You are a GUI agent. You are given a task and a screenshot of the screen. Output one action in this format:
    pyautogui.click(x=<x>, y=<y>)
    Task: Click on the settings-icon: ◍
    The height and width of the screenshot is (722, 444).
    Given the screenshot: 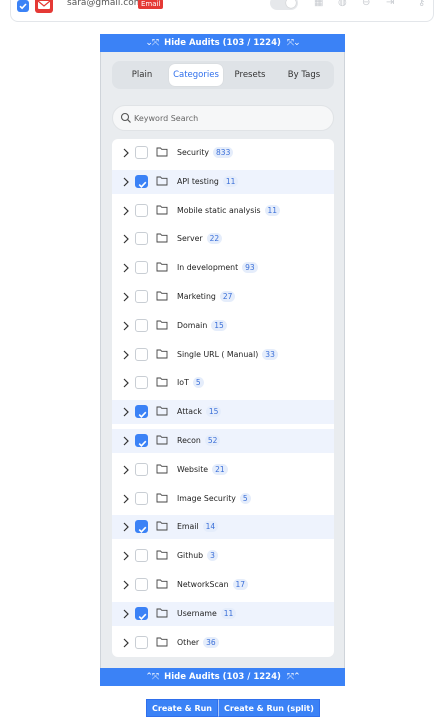 What is the action you would take?
    pyautogui.click(x=343, y=4)
    